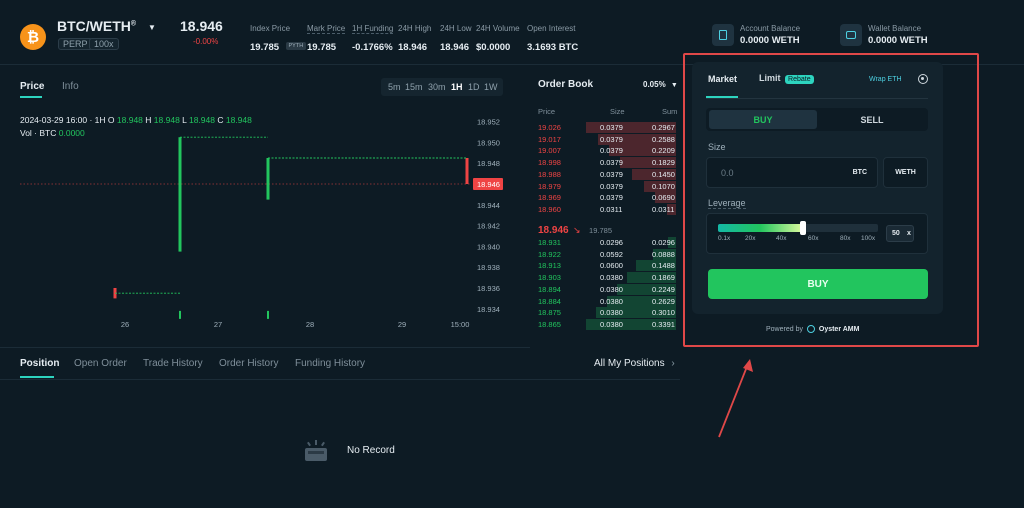  I want to click on x-tick-label: 15:00, so click(460, 324).